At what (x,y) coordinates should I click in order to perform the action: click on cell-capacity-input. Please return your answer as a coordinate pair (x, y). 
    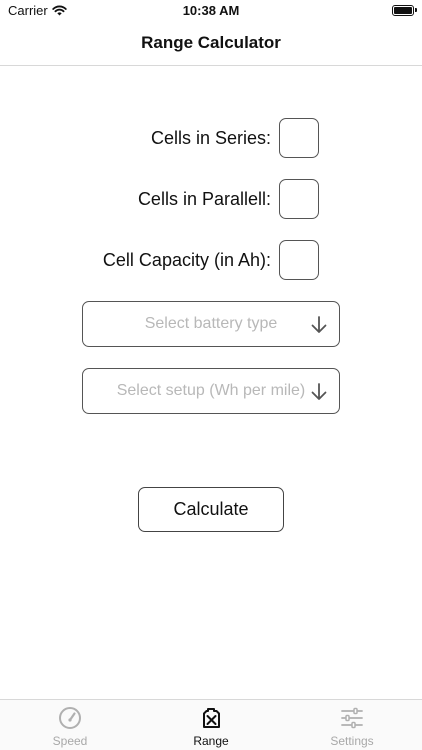
    Looking at the image, I should click on (299, 260).